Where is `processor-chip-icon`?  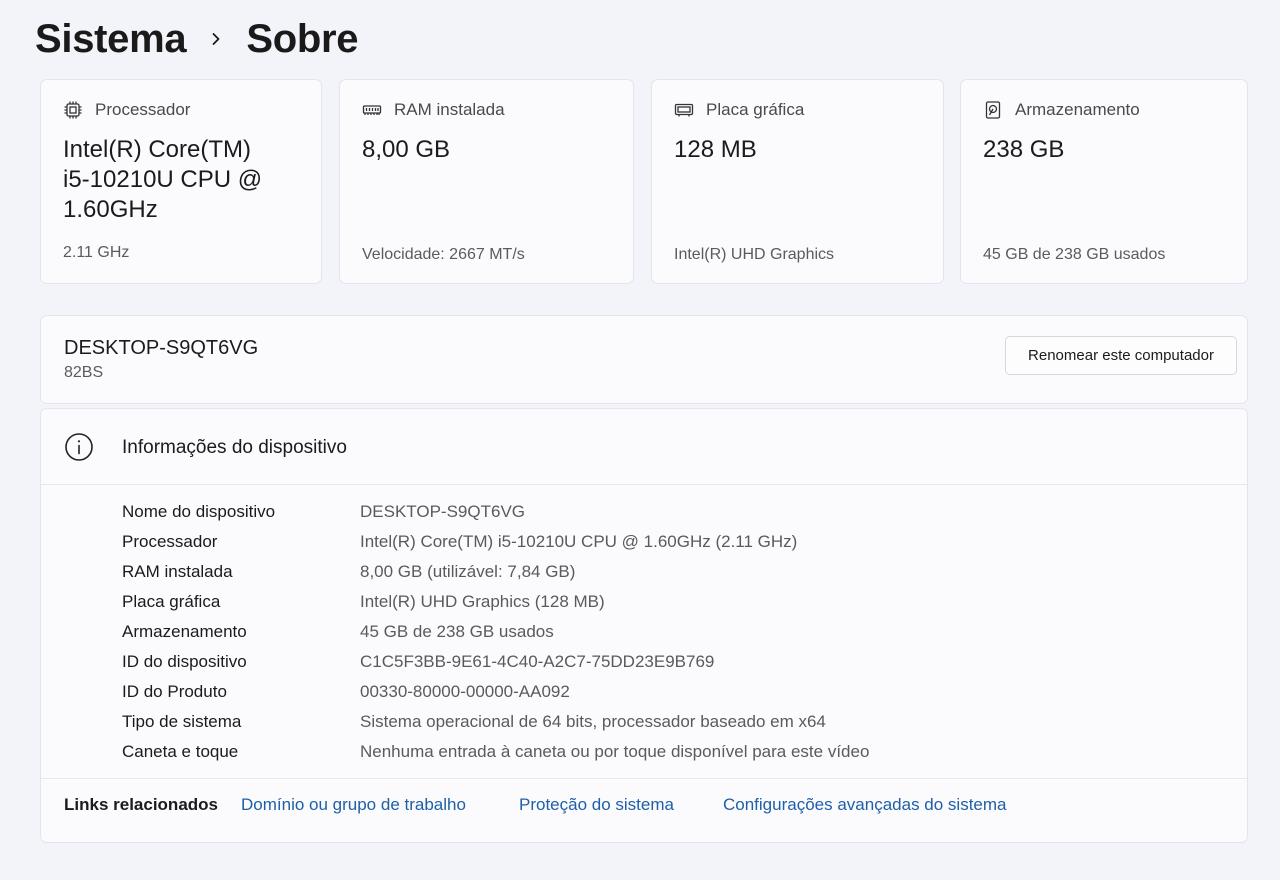
processor-chip-icon is located at coordinates (73, 110).